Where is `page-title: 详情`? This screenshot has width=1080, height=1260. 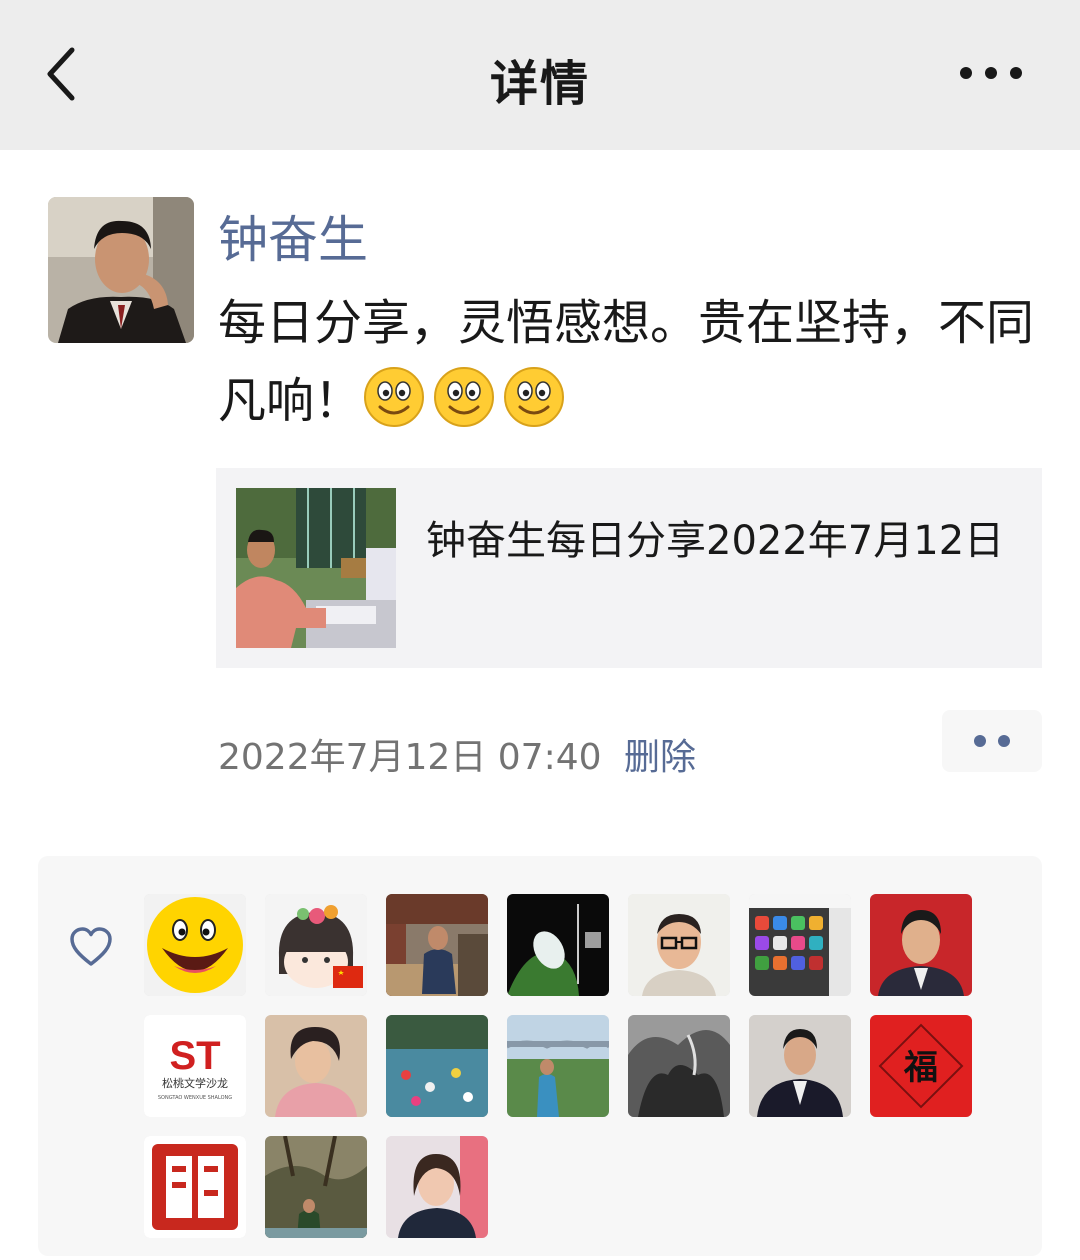
page-title: 详情 is located at coordinates (539, 84).